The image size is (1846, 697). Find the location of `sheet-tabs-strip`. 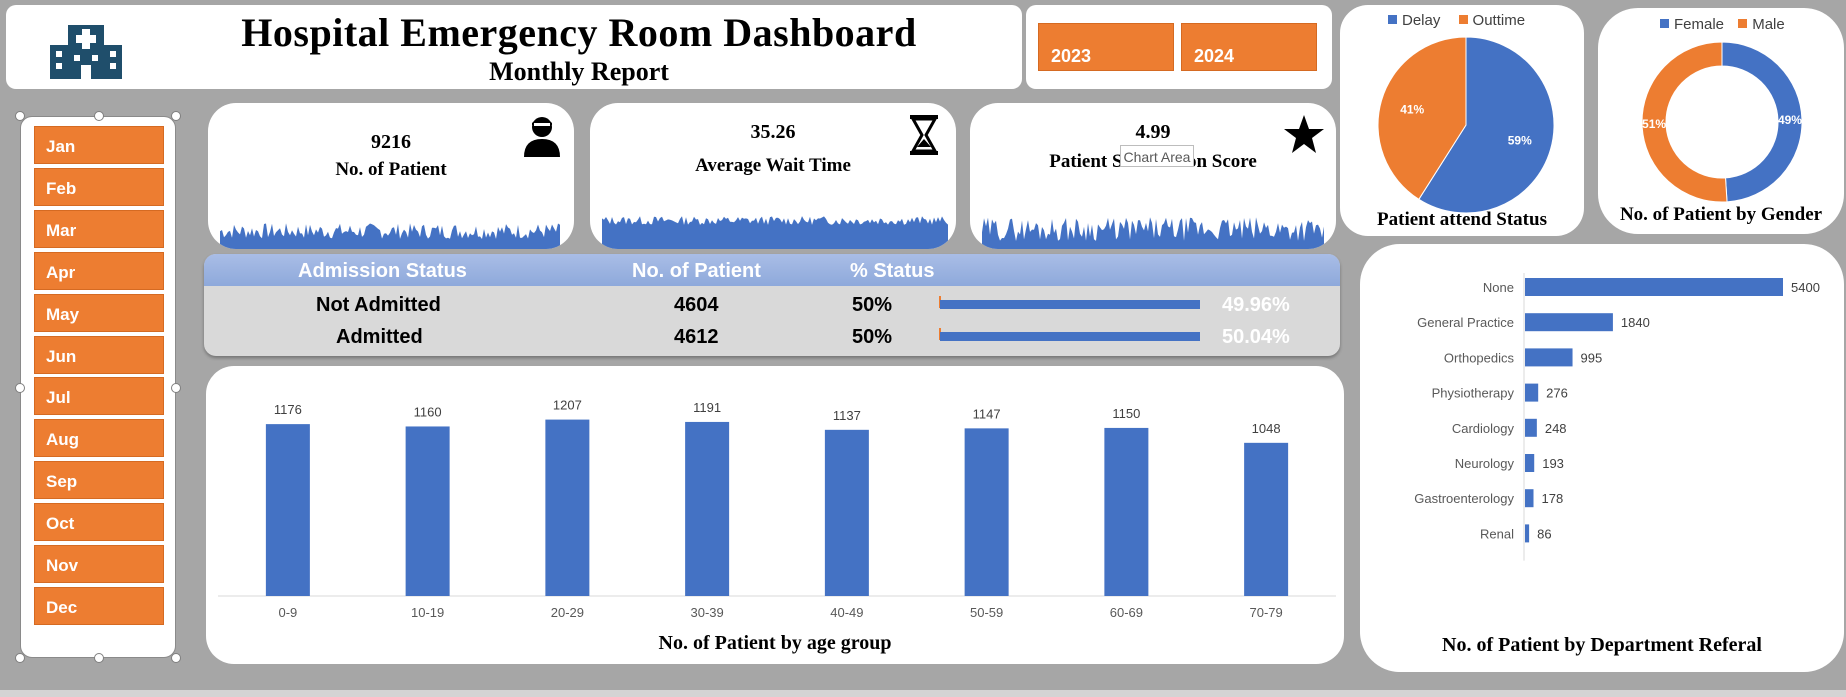

sheet-tabs-strip is located at coordinates (923, 693).